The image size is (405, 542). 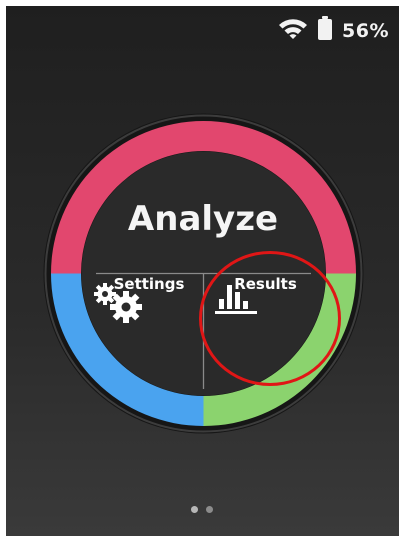 I want to click on wifi-icon, so click(x=293, y=30).